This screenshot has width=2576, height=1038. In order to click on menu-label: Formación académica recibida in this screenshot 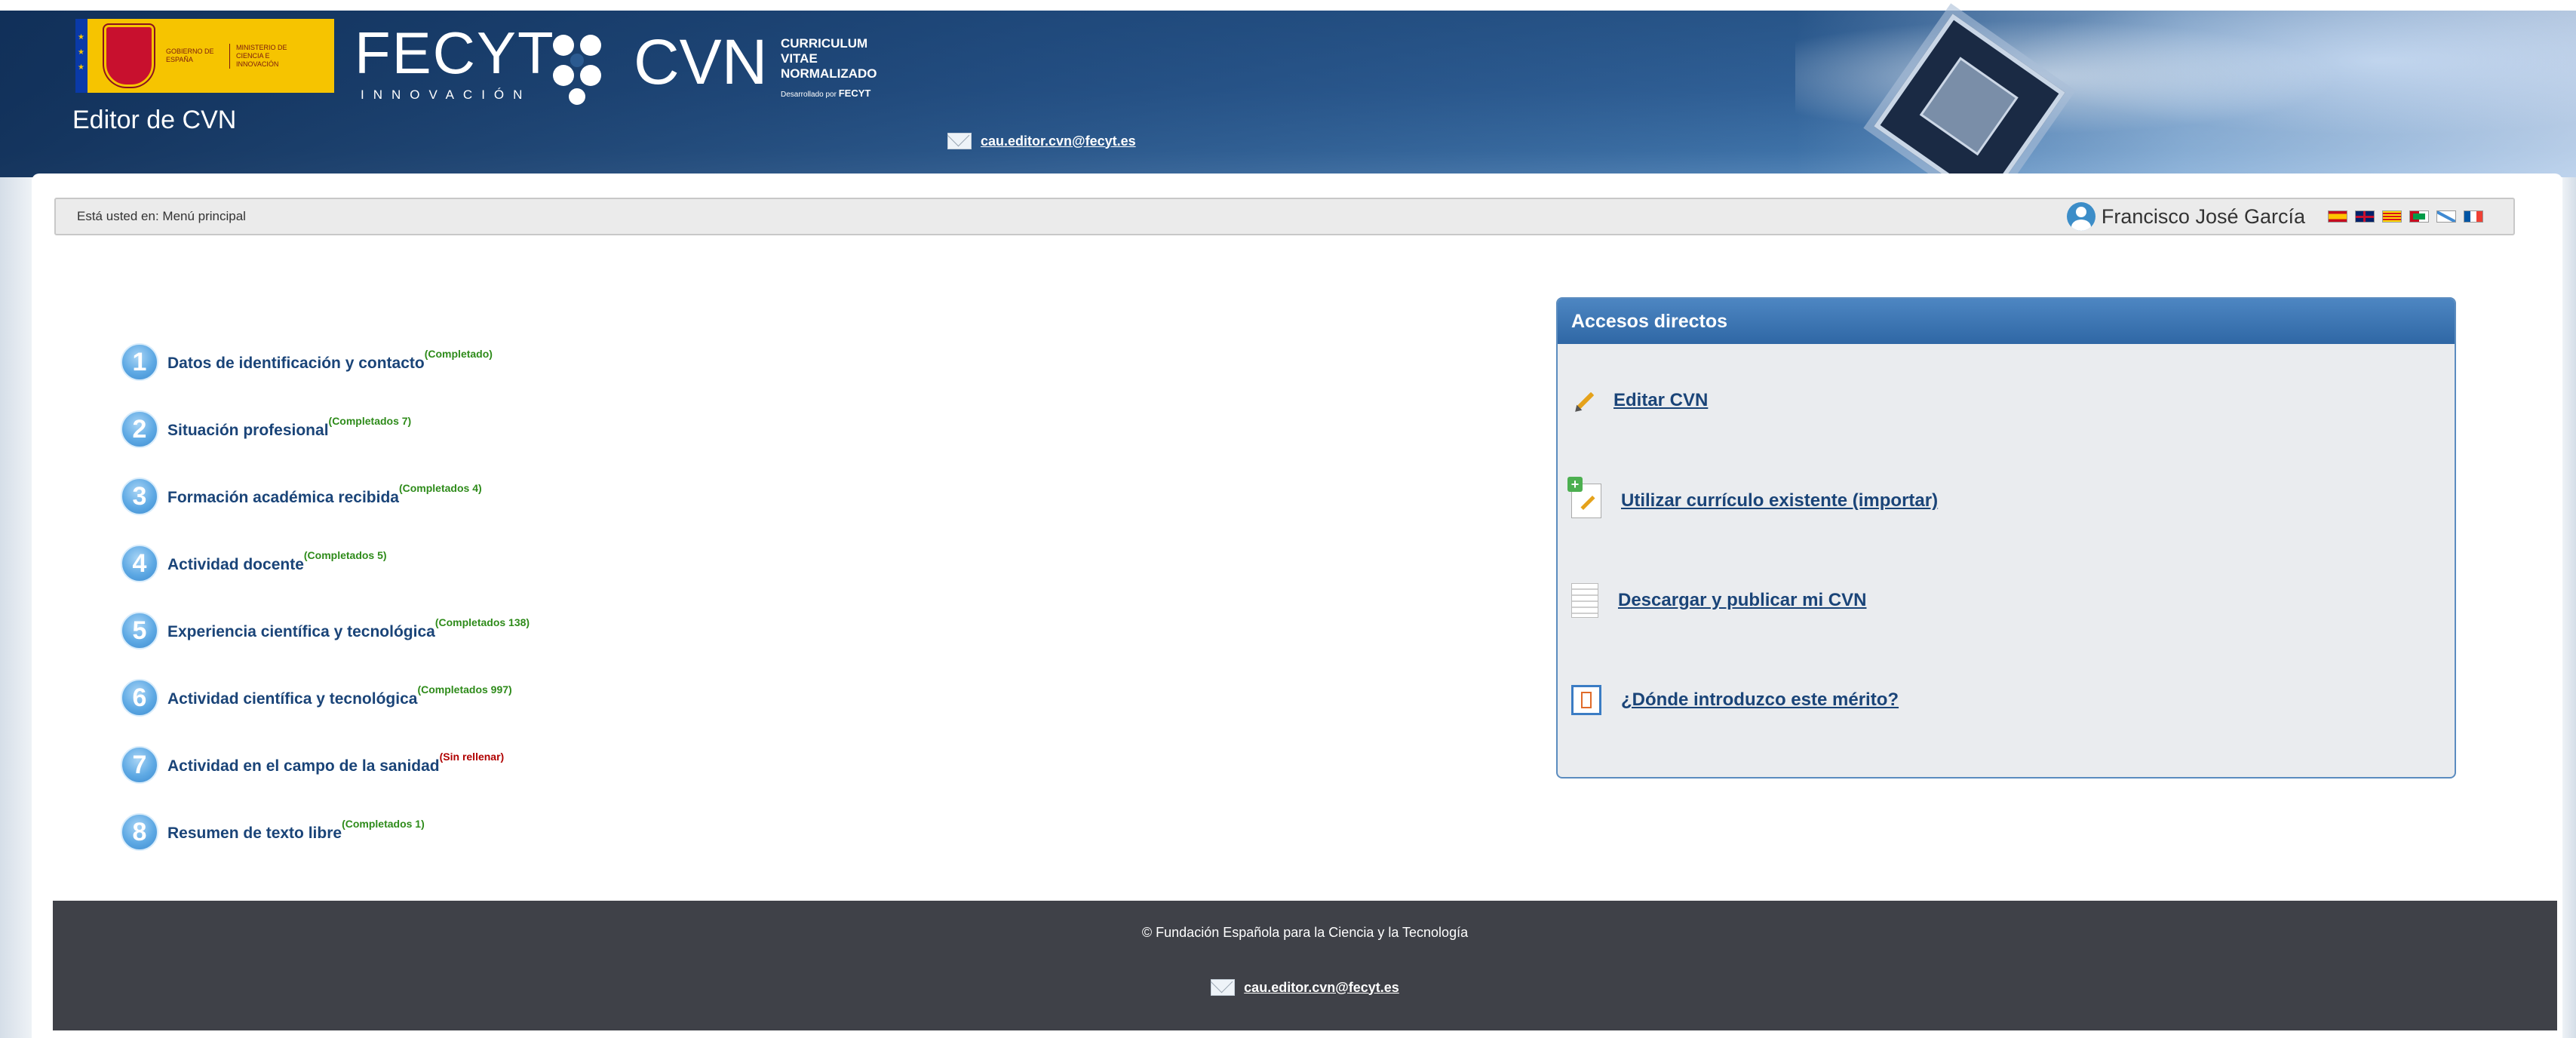, I will do `click(283, 497)`.